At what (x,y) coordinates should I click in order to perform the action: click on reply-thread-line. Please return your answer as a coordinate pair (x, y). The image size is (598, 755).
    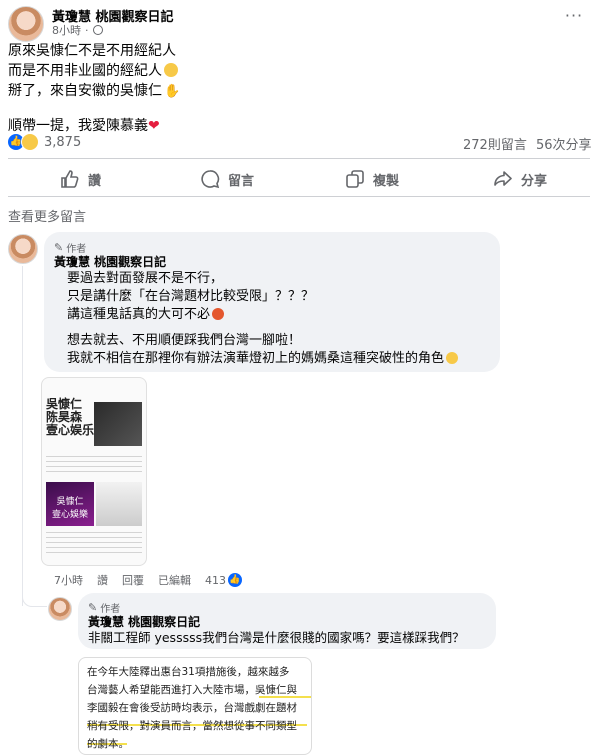
    Looking at the image, I should click on (22, 436).